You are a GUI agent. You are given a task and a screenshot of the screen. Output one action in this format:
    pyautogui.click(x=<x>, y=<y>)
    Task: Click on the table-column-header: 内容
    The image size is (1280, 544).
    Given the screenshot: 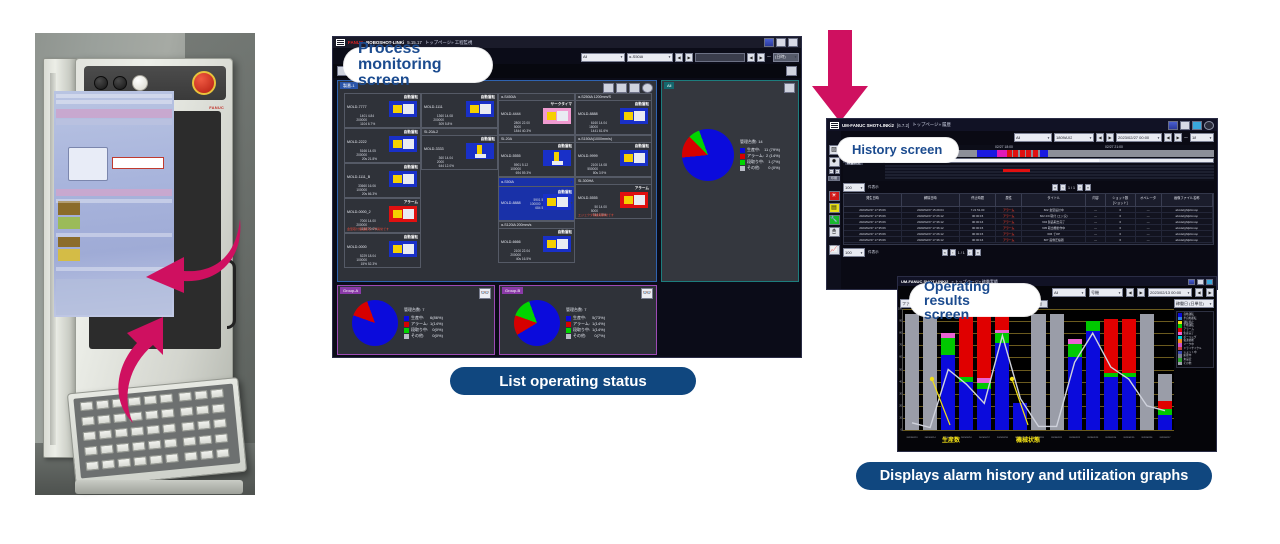 What is the action you would take?
    pyautogui.click(x=1096, y=200)
    